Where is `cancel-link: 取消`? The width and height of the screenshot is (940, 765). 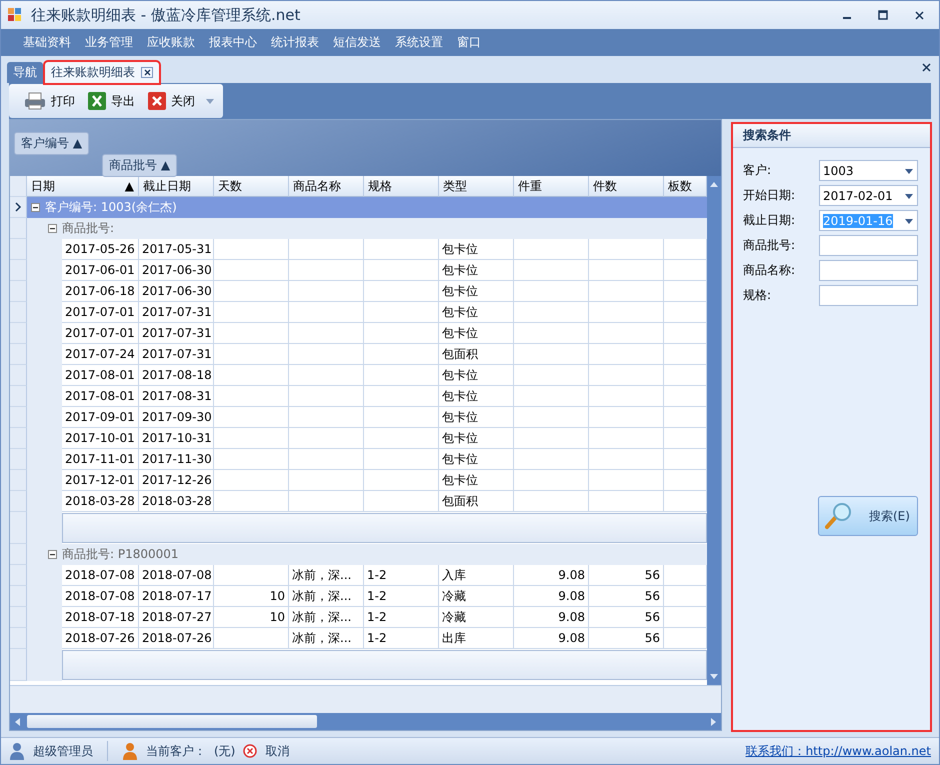
cancel-link: 取消 is located at coordinates (277, 751).